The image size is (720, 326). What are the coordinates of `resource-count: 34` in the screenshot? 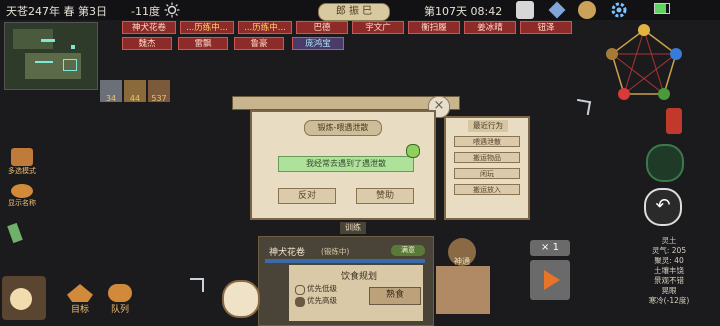 It's located at (111, 98).